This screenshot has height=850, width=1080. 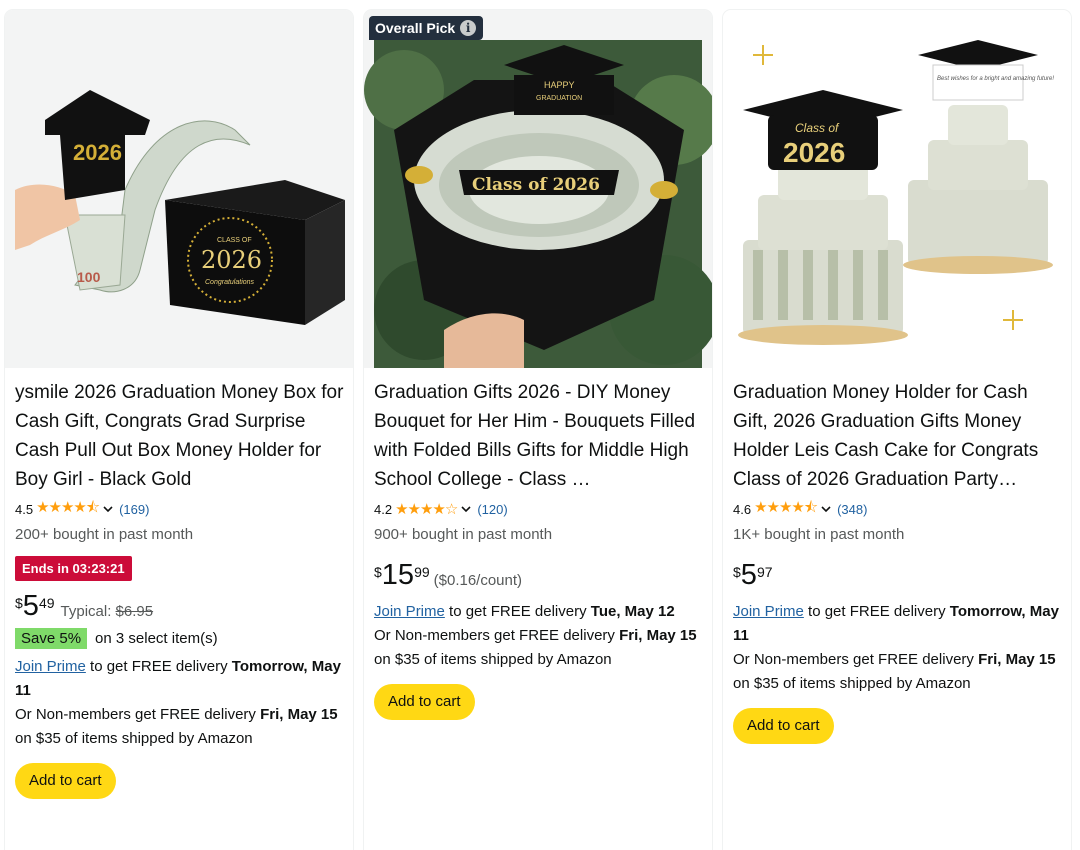 I want to click on save-text: on 3 select item(s), so click(x=156, y=638).